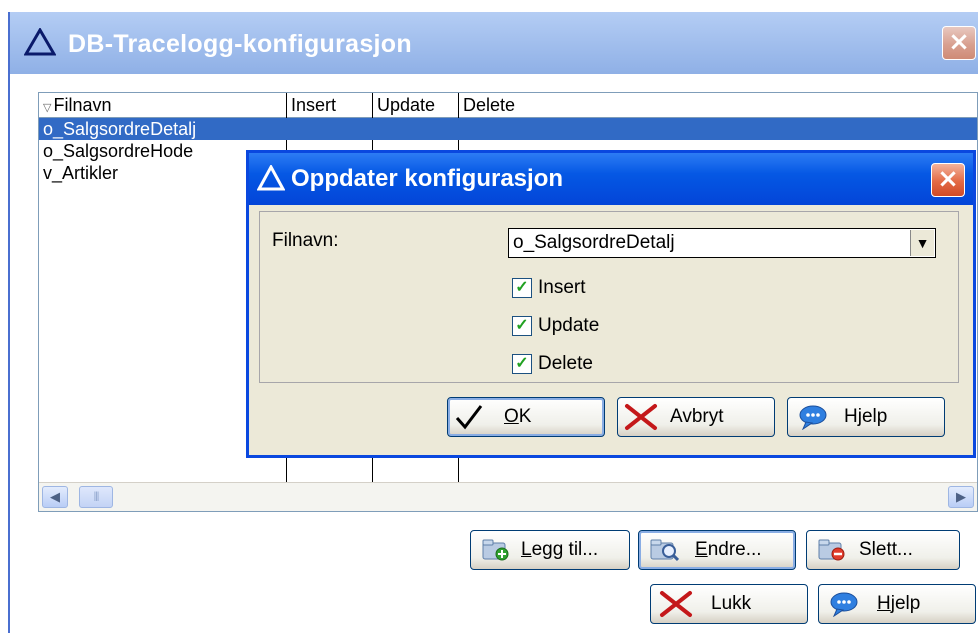  I want to click on chevron-left-icon: ◀, so click(55, 496).